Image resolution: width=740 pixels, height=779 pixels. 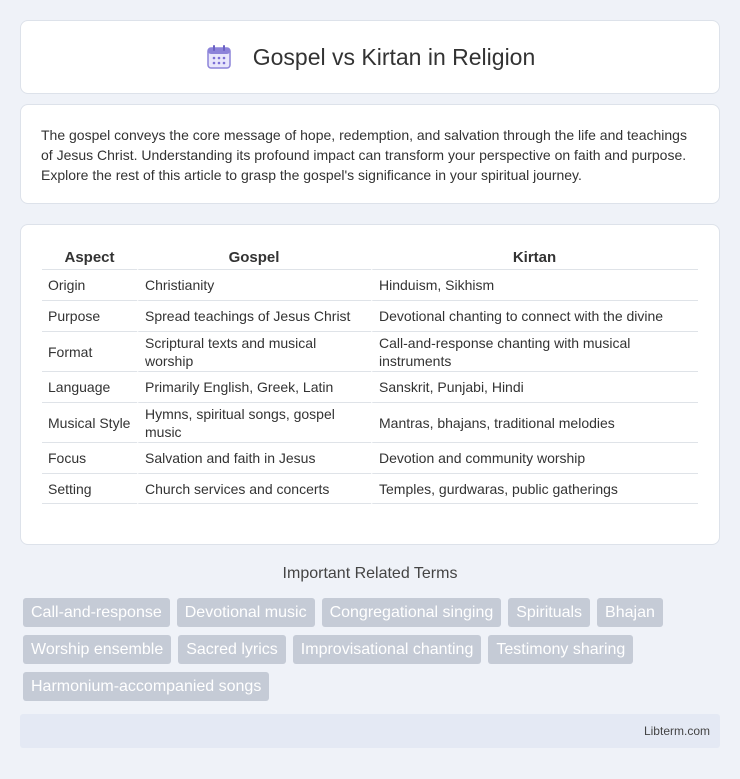 I want to click on related-term-tag: Worship ensemble, so click(x=97, y=649).